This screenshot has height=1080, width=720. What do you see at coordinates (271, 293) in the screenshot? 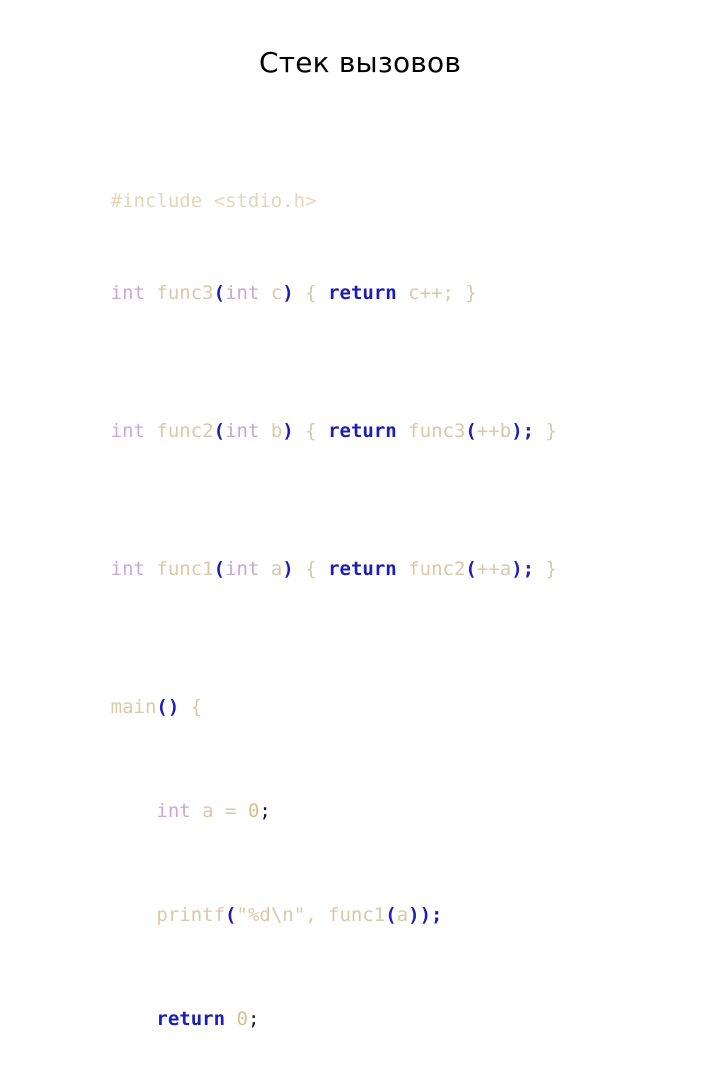
I see `code-token: c` at bounding box center [271, 293].